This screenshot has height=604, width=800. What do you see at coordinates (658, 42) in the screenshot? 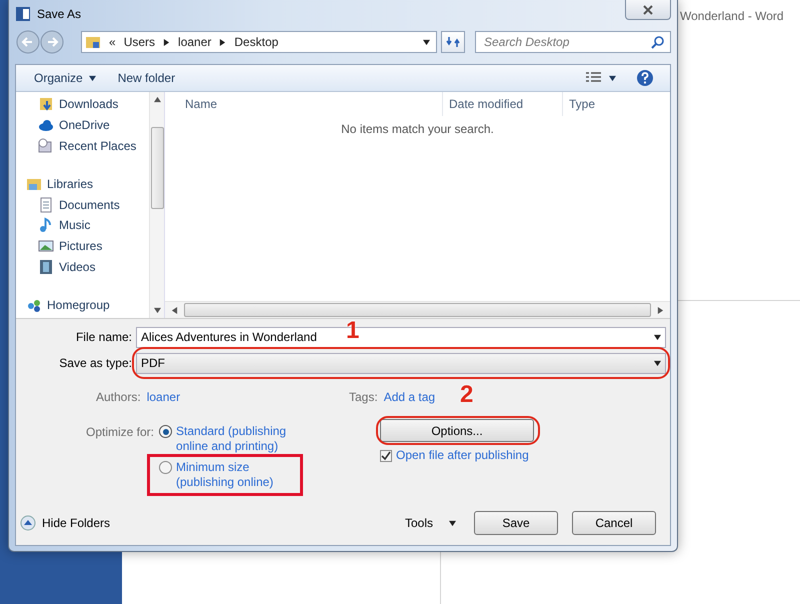
I see `search-icon` at bounding box center [658, 42].